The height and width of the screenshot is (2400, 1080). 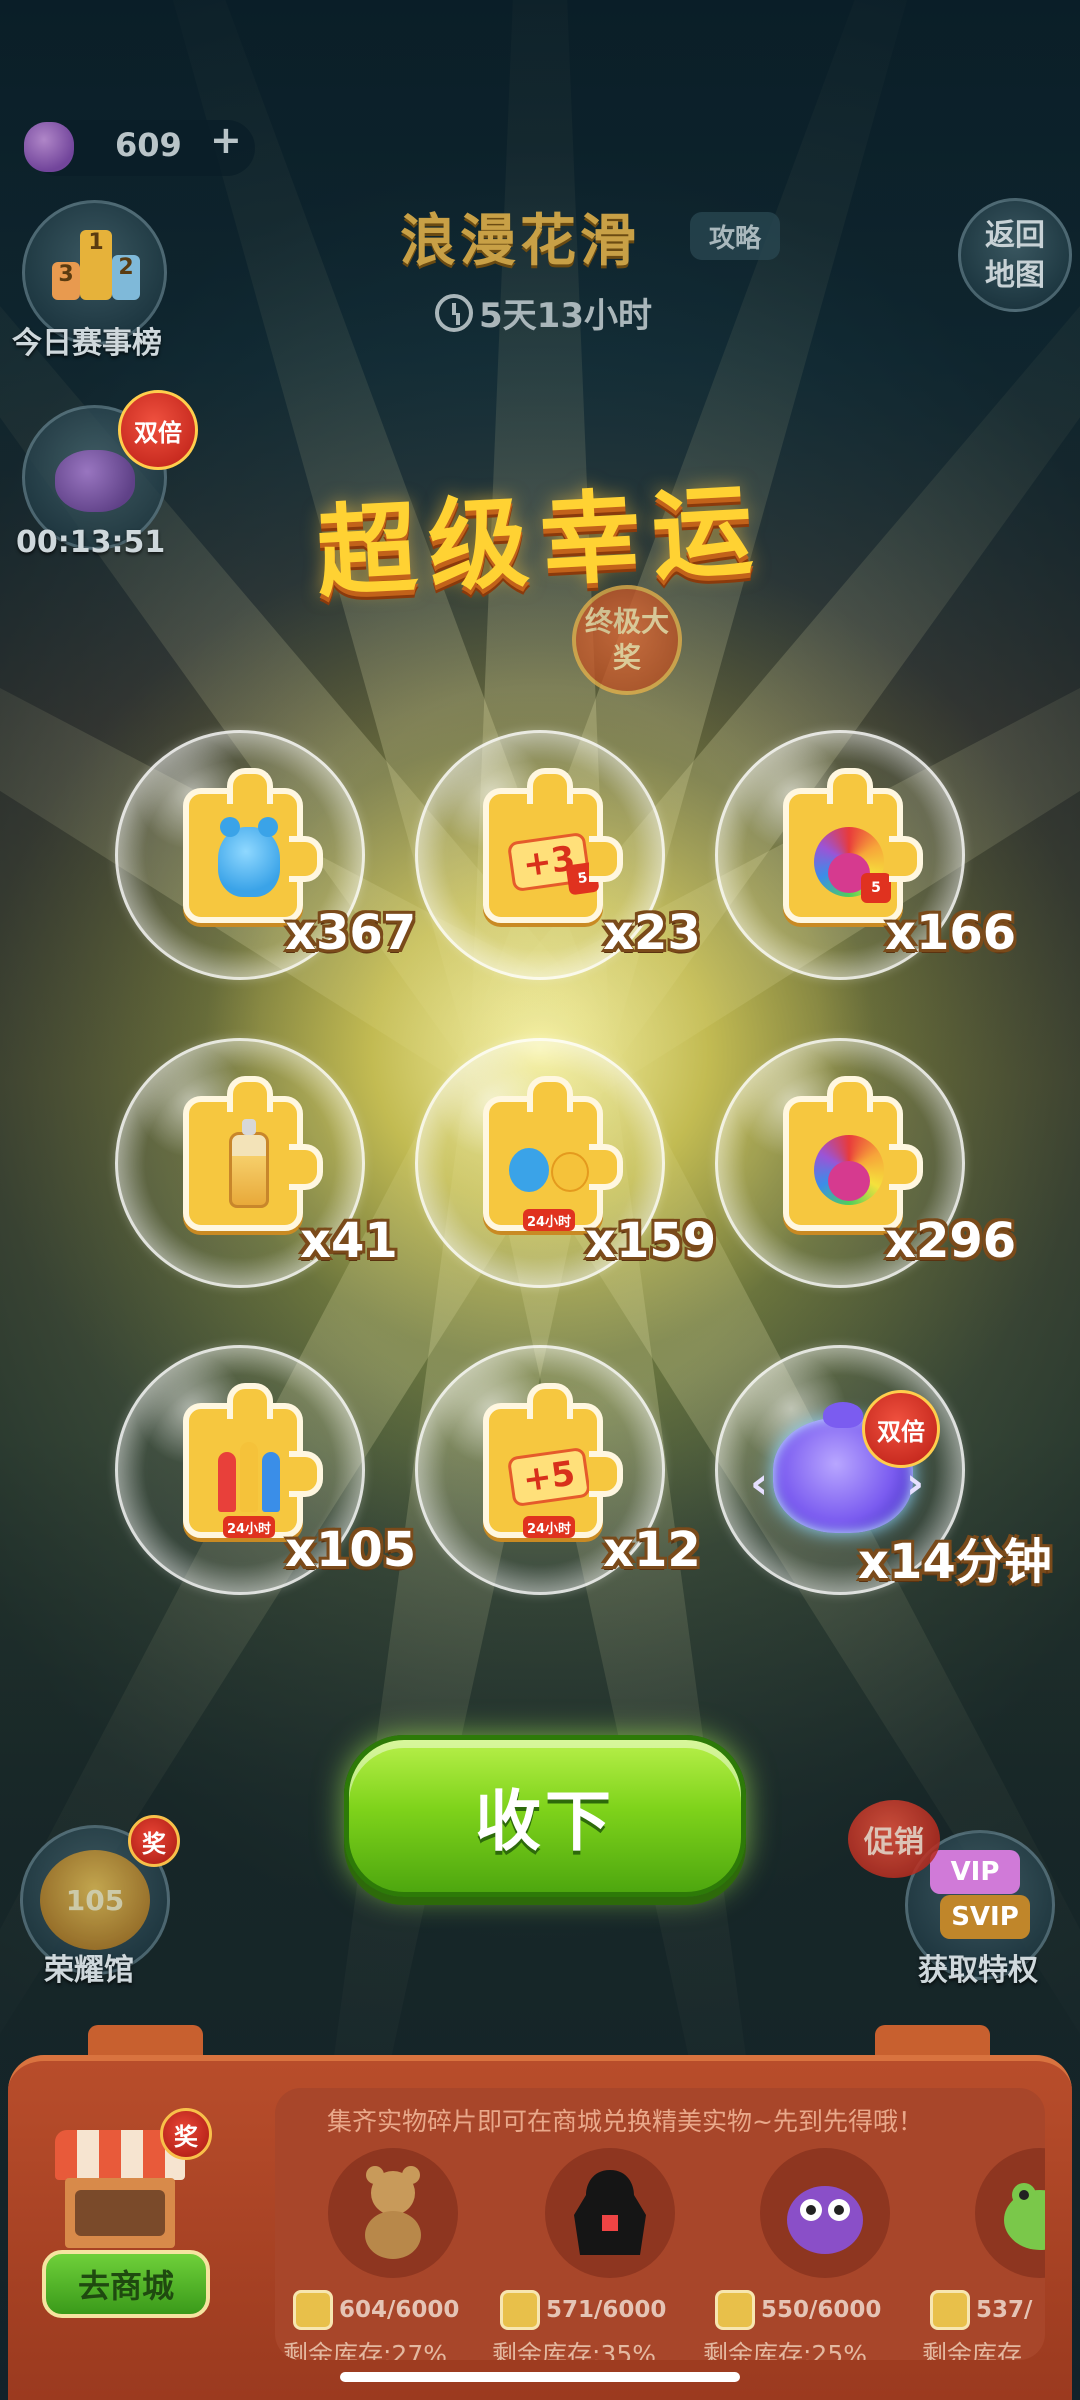 I want to click on prize-item: 604/6000 剩余库存:27%, so click(x=388, y=2250).